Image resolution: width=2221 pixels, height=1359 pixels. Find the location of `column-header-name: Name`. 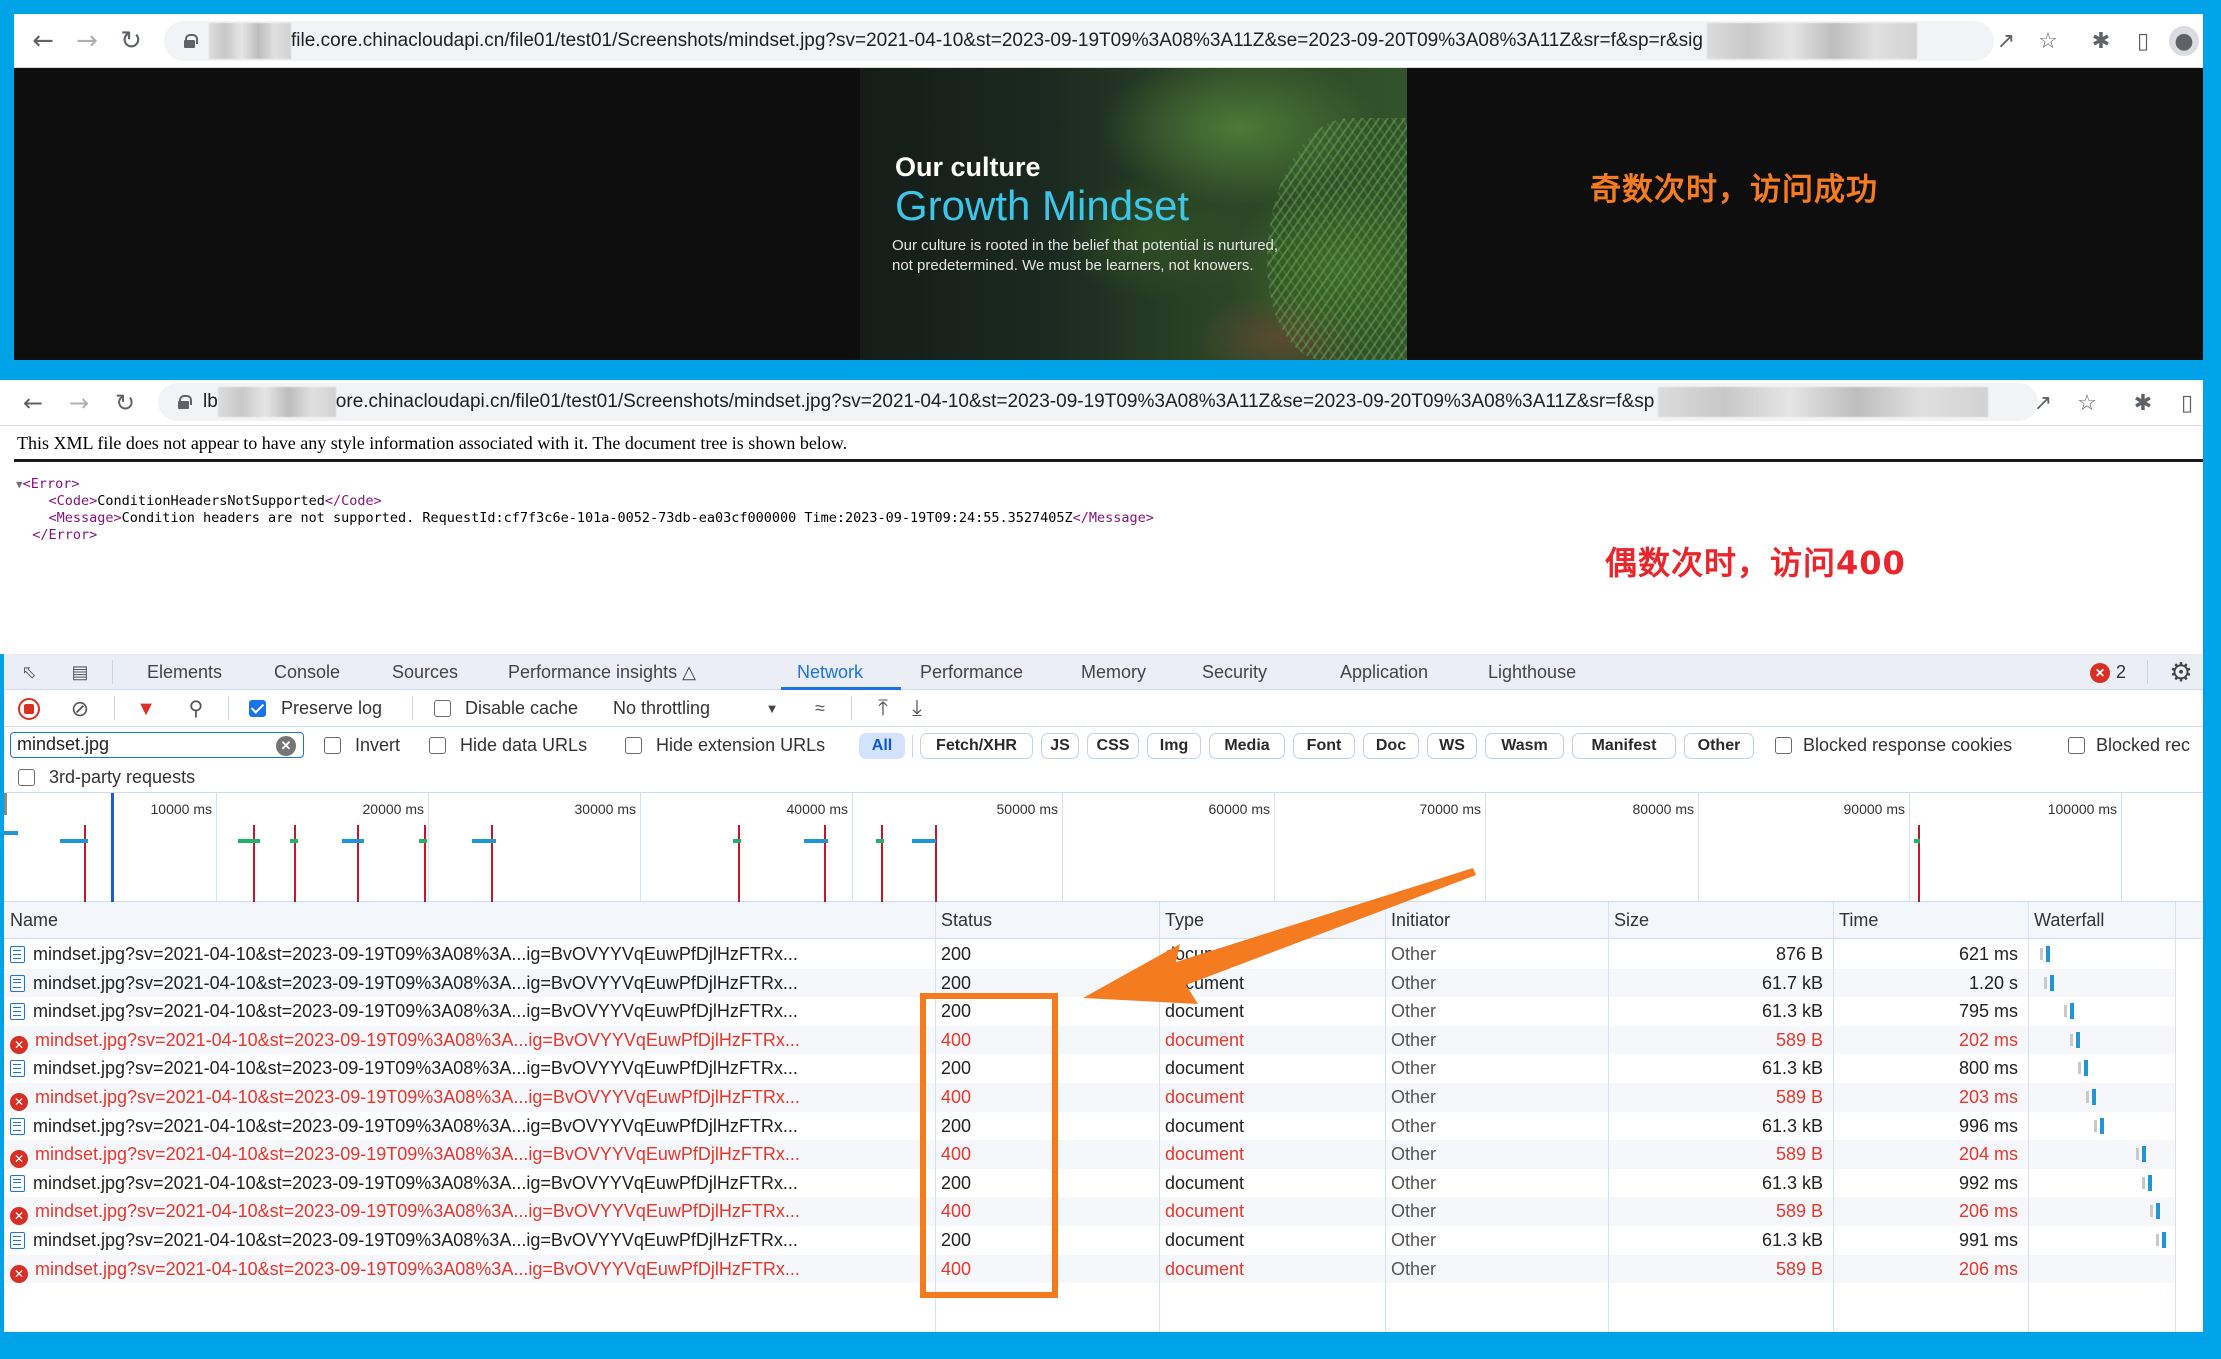

column-header-name: Name is located at coordinates (469, 920).